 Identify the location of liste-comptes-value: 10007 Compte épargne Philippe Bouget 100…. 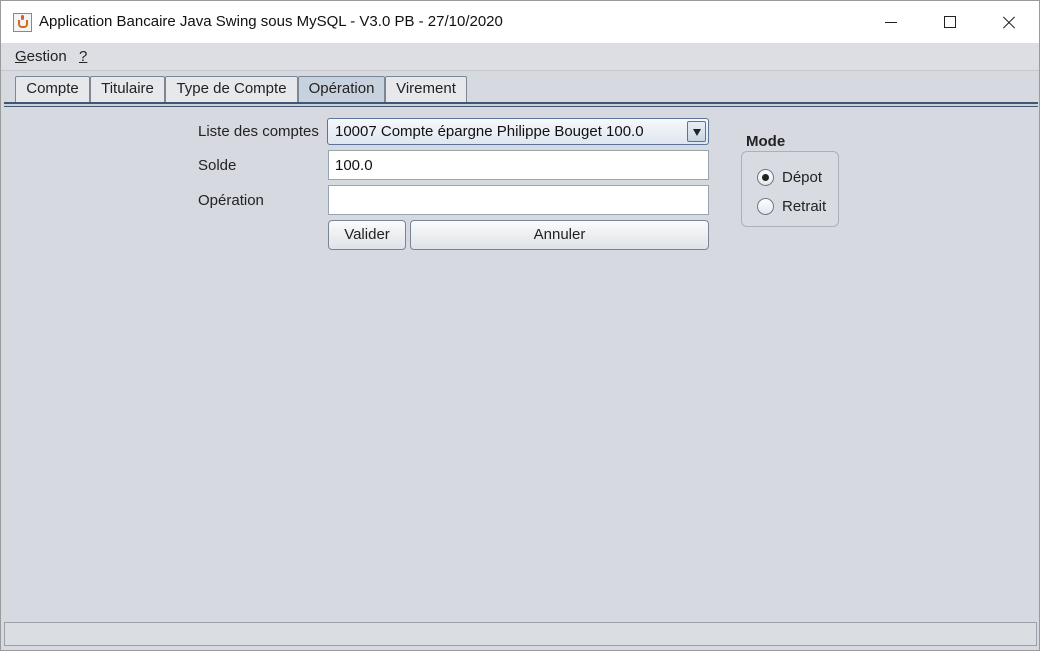
(489, 131).